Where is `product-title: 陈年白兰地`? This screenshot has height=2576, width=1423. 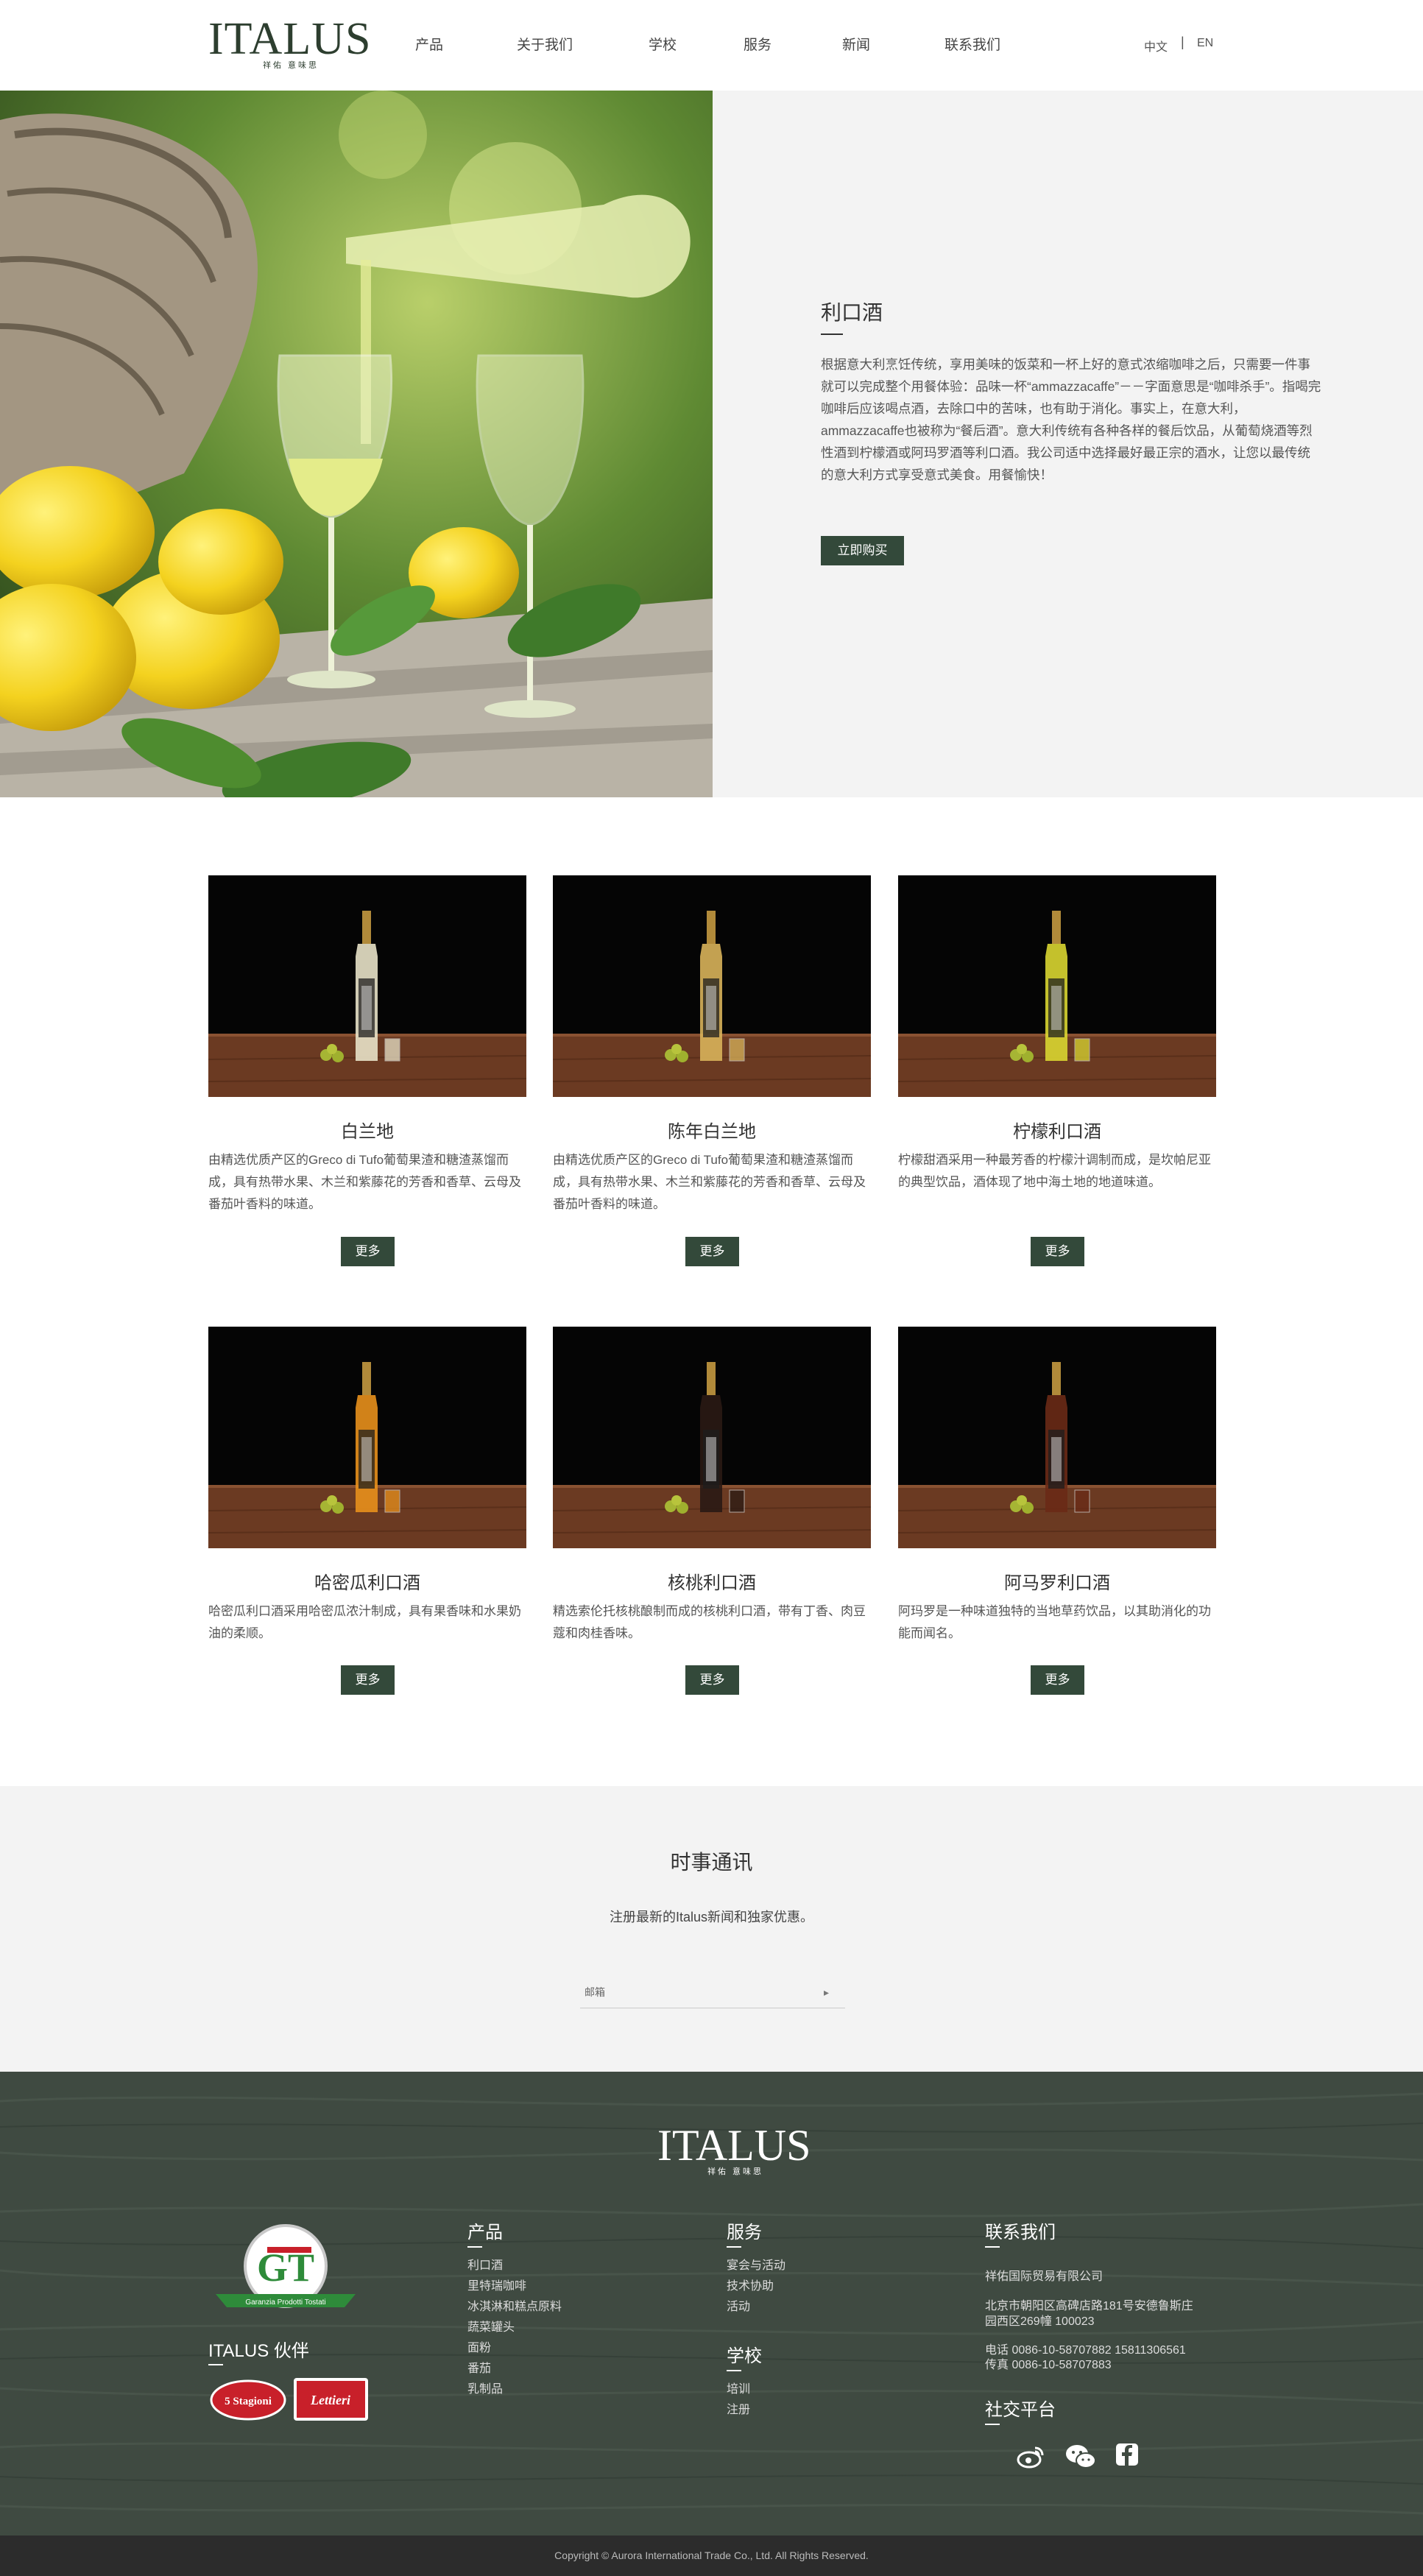 product-title: 陈年白兰地 is located at coordinates (712, 1132).